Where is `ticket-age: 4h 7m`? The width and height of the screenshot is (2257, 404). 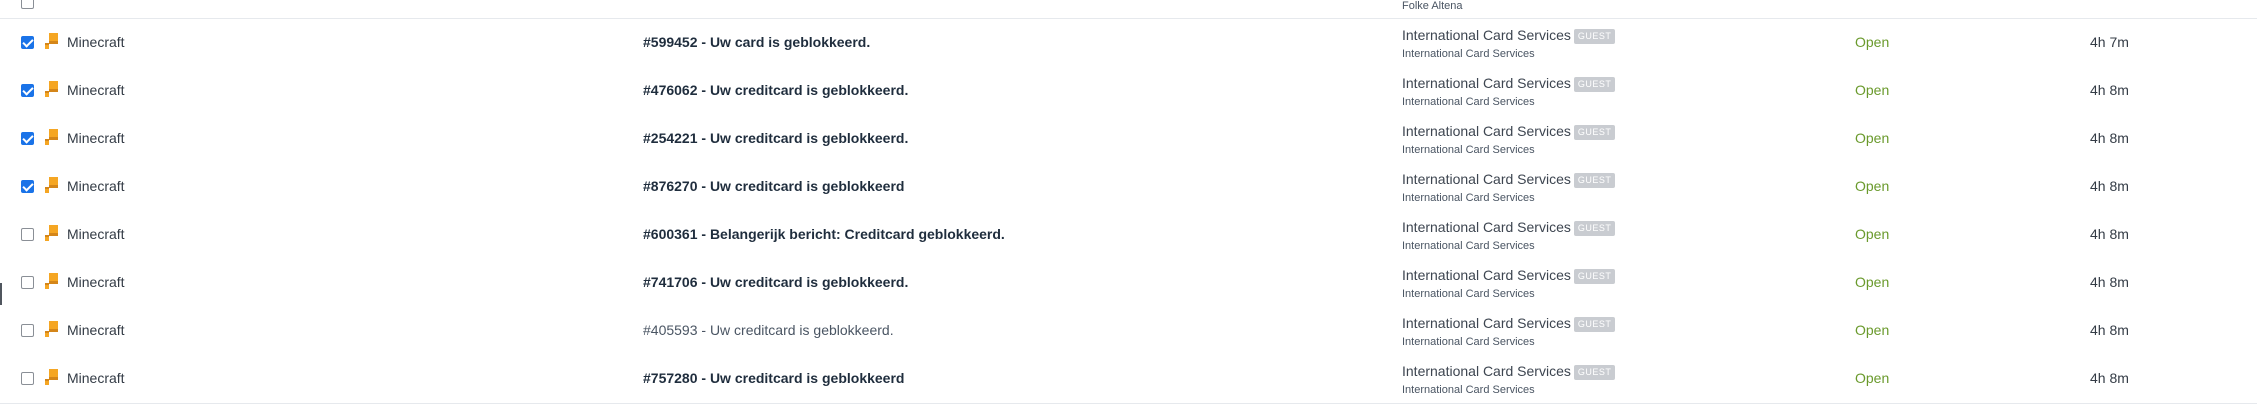
ticket-age: 4h 7m is located at coordinates (2109, 42).